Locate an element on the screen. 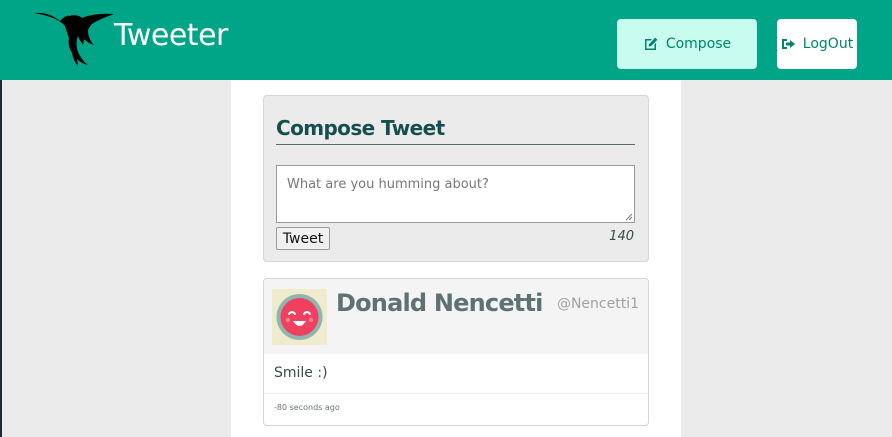 The width and height of the screenshot is (892, 437). tweet-submit-button: Tweet is located at coordinates (303, 238).